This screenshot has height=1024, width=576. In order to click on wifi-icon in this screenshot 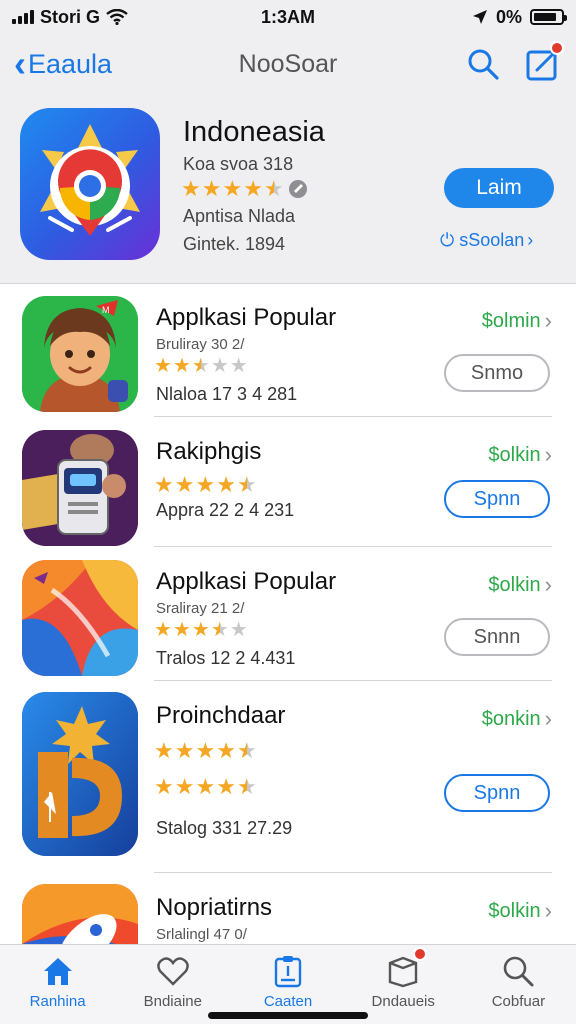, I will do `click(117, 17)`.